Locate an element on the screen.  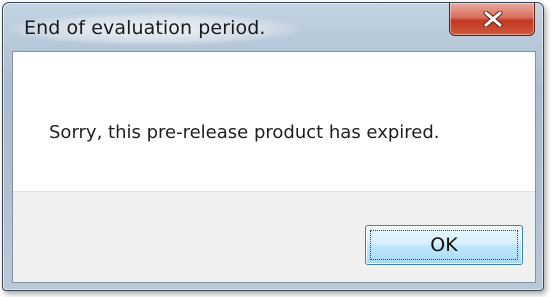
close-icon is located at coordinates (493, 19).